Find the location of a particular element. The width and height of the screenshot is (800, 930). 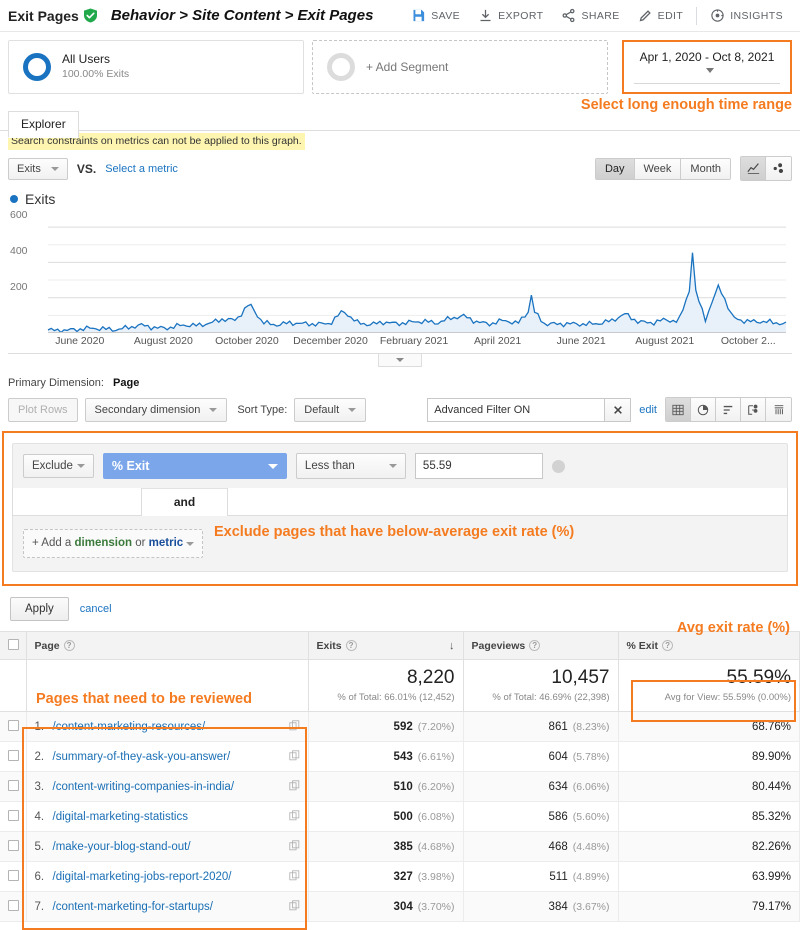

x-tick: February 2021 is located at coordinates (414, 341).